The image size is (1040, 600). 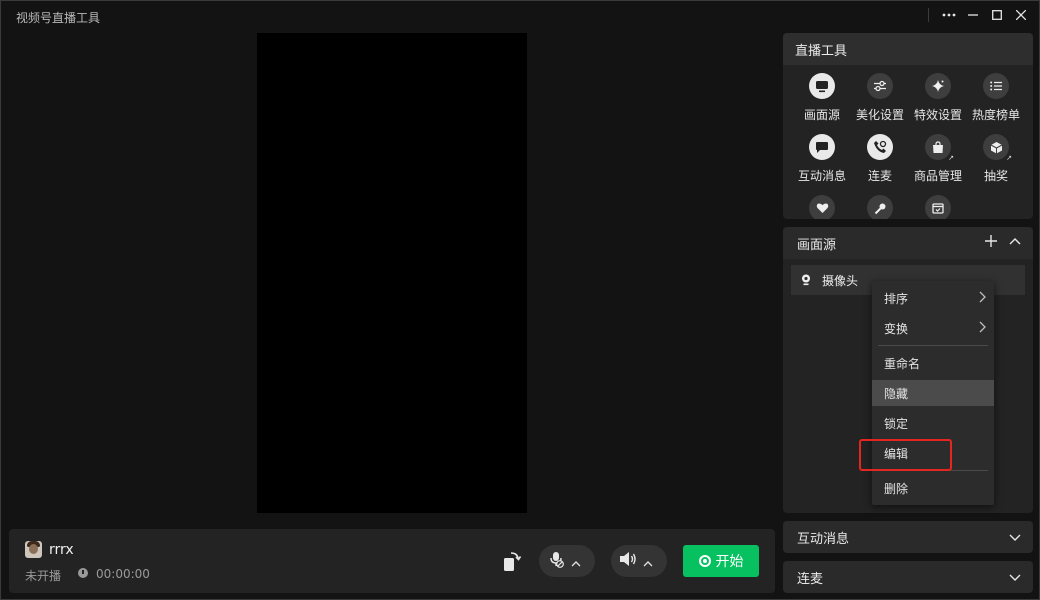 What do you see at coordinates (83, 573) in the screenshot?
I see `clock-icon` at bounding box center [83, 573].